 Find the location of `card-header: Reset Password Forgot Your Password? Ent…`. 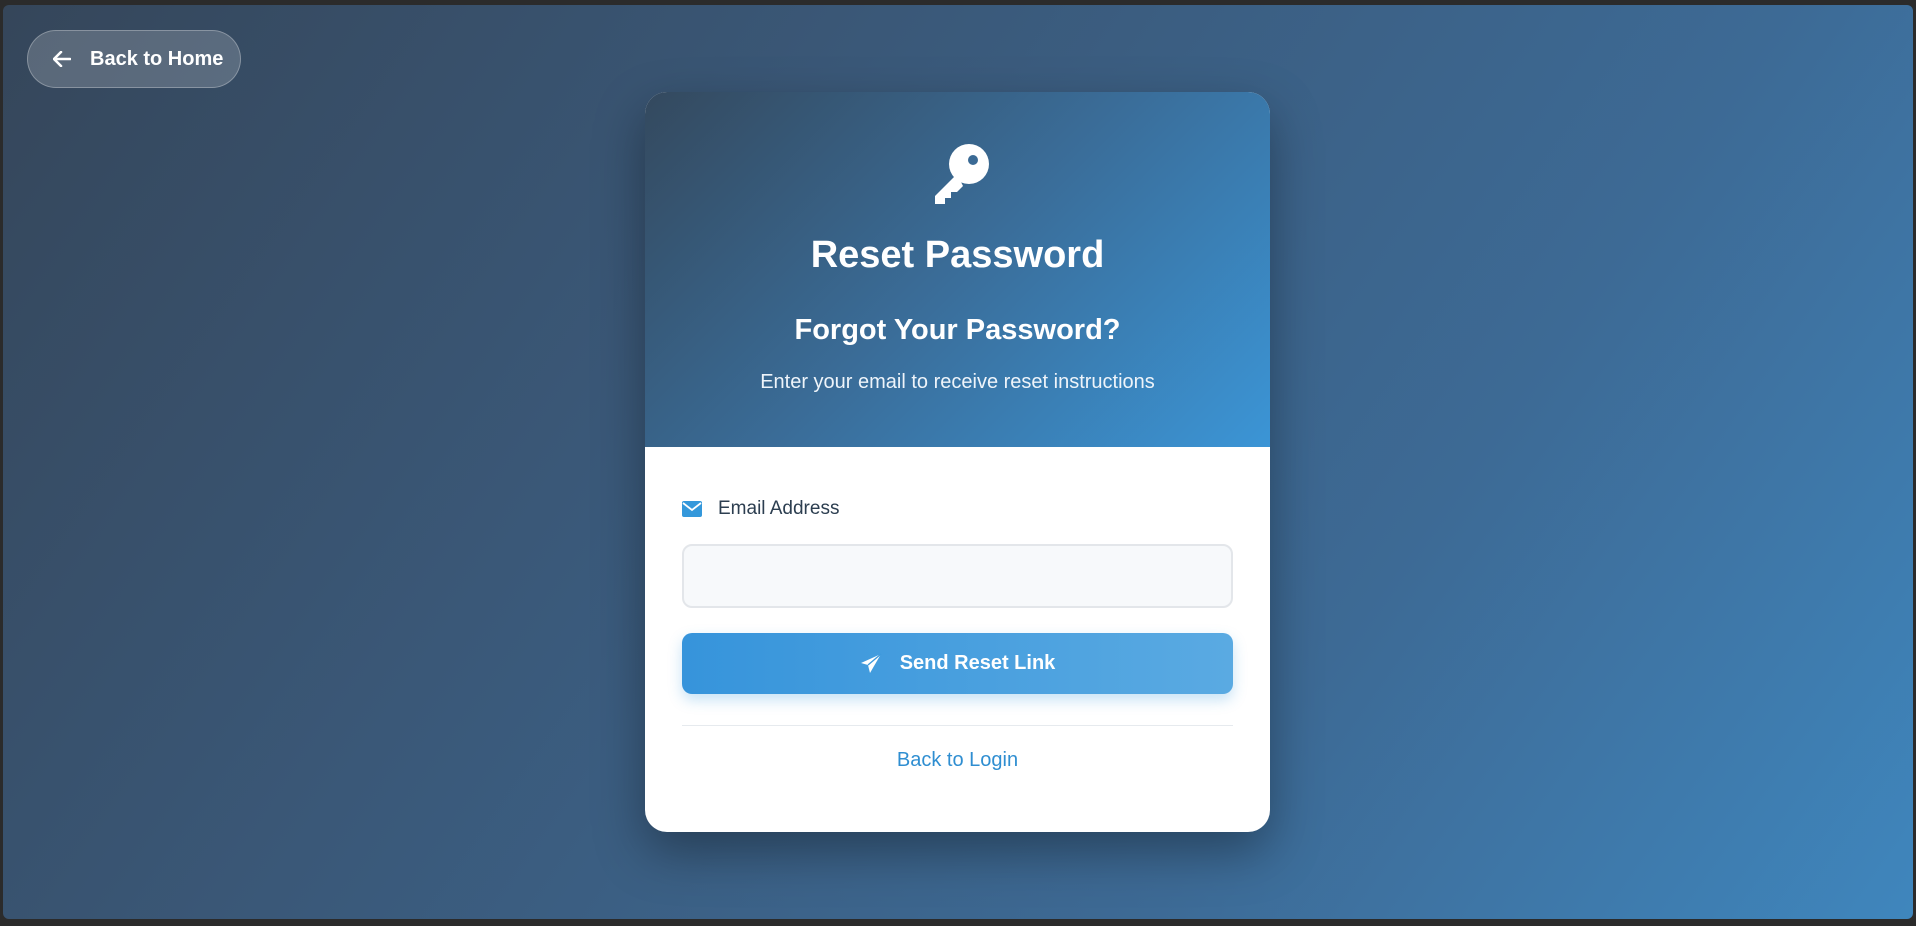

card-header: Reset Password Forgot Your Password? Ent… is located at coordinates (957, 269).